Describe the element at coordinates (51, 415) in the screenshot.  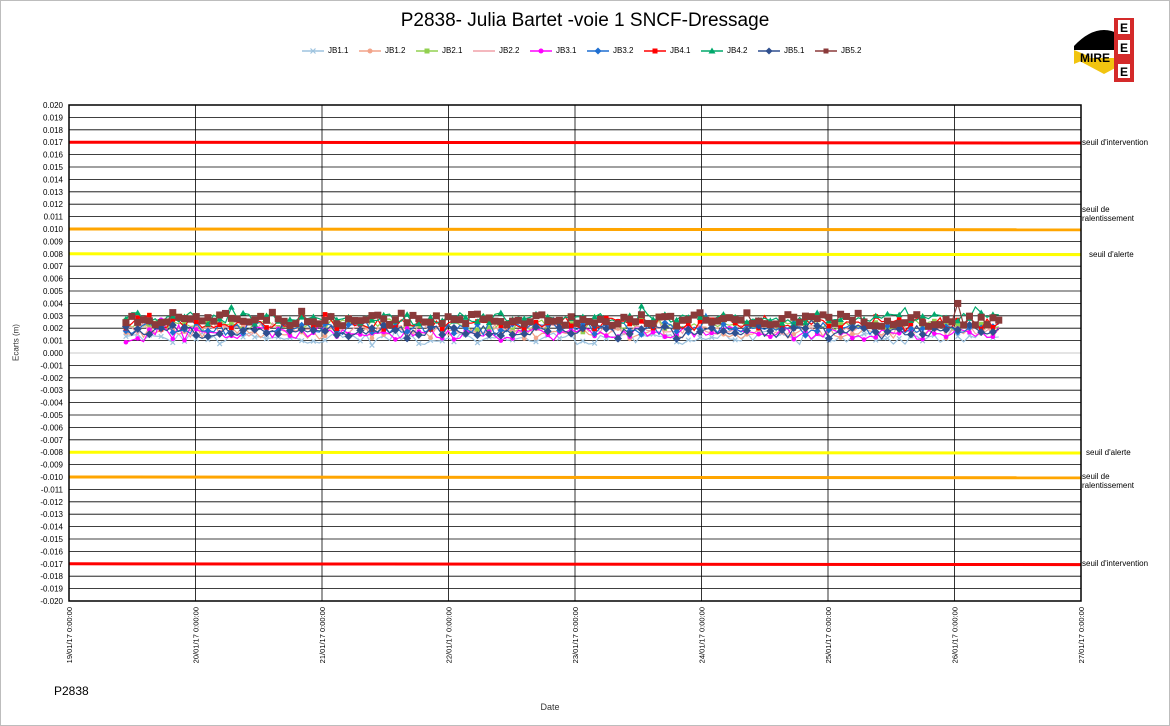
I see `y-tick-label: -0.005` at that location.